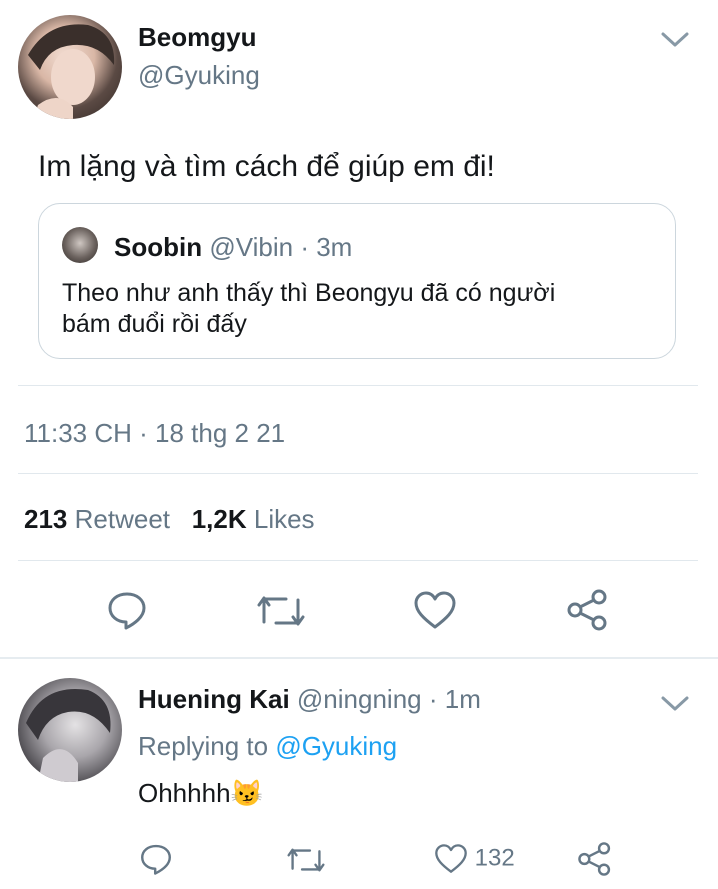  Describe the element at coordinates (154, 433) in the screenshot. I see `tweet-timestamp: 11:33 CH · 18 thg 2 21` at that location.